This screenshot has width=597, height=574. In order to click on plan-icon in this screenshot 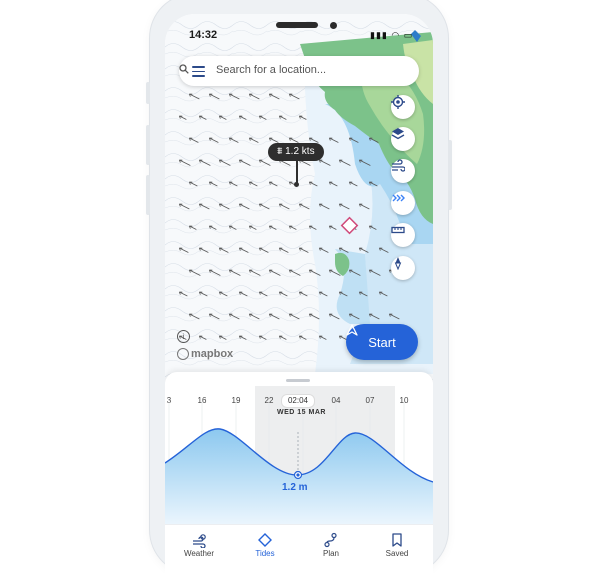, I will do `click(330, 540)`.